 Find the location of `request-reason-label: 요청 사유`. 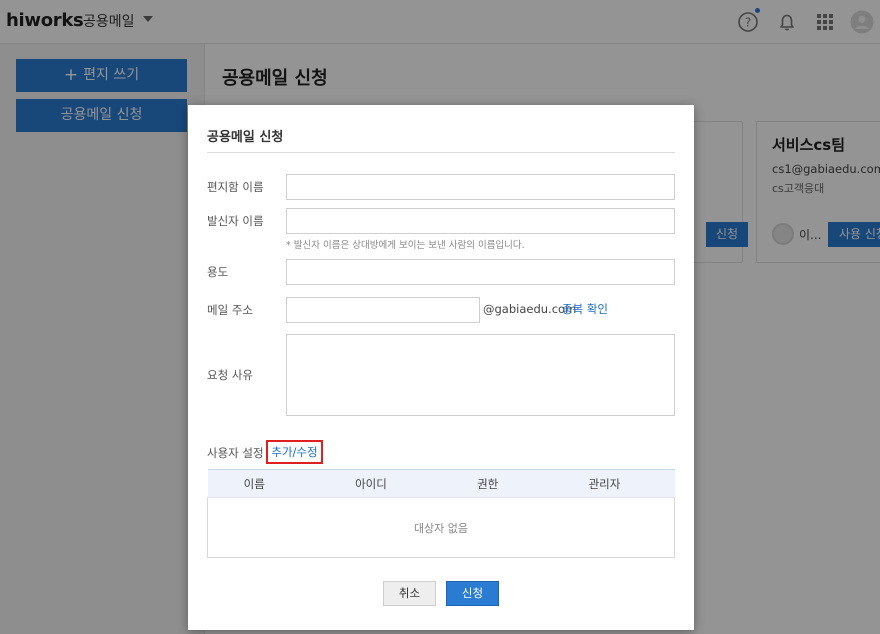

request-reason-label: 요청 사유 is located at coordinates (230, 375).